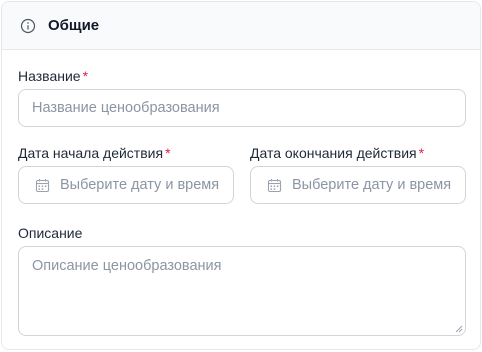  I want to click on section-header: Общие, so click(241, 26).